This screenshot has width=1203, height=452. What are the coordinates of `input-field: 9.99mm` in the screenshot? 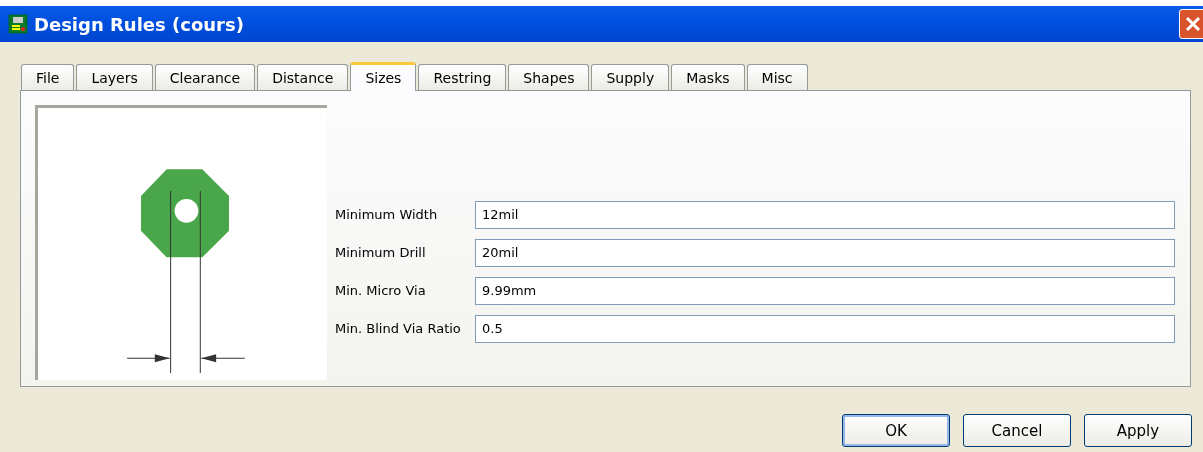 It's located at (825, 290).